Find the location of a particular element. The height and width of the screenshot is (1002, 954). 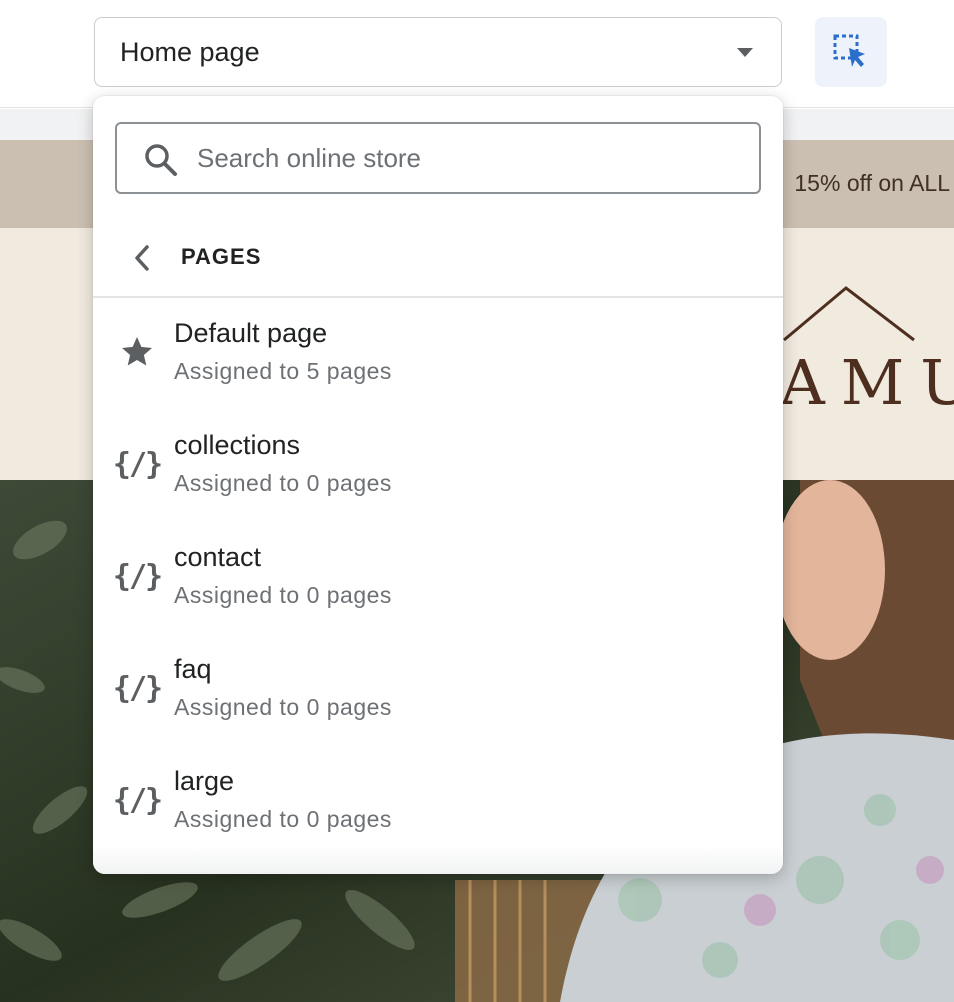

logo-roof-icon is located at coordinates (849, 314).